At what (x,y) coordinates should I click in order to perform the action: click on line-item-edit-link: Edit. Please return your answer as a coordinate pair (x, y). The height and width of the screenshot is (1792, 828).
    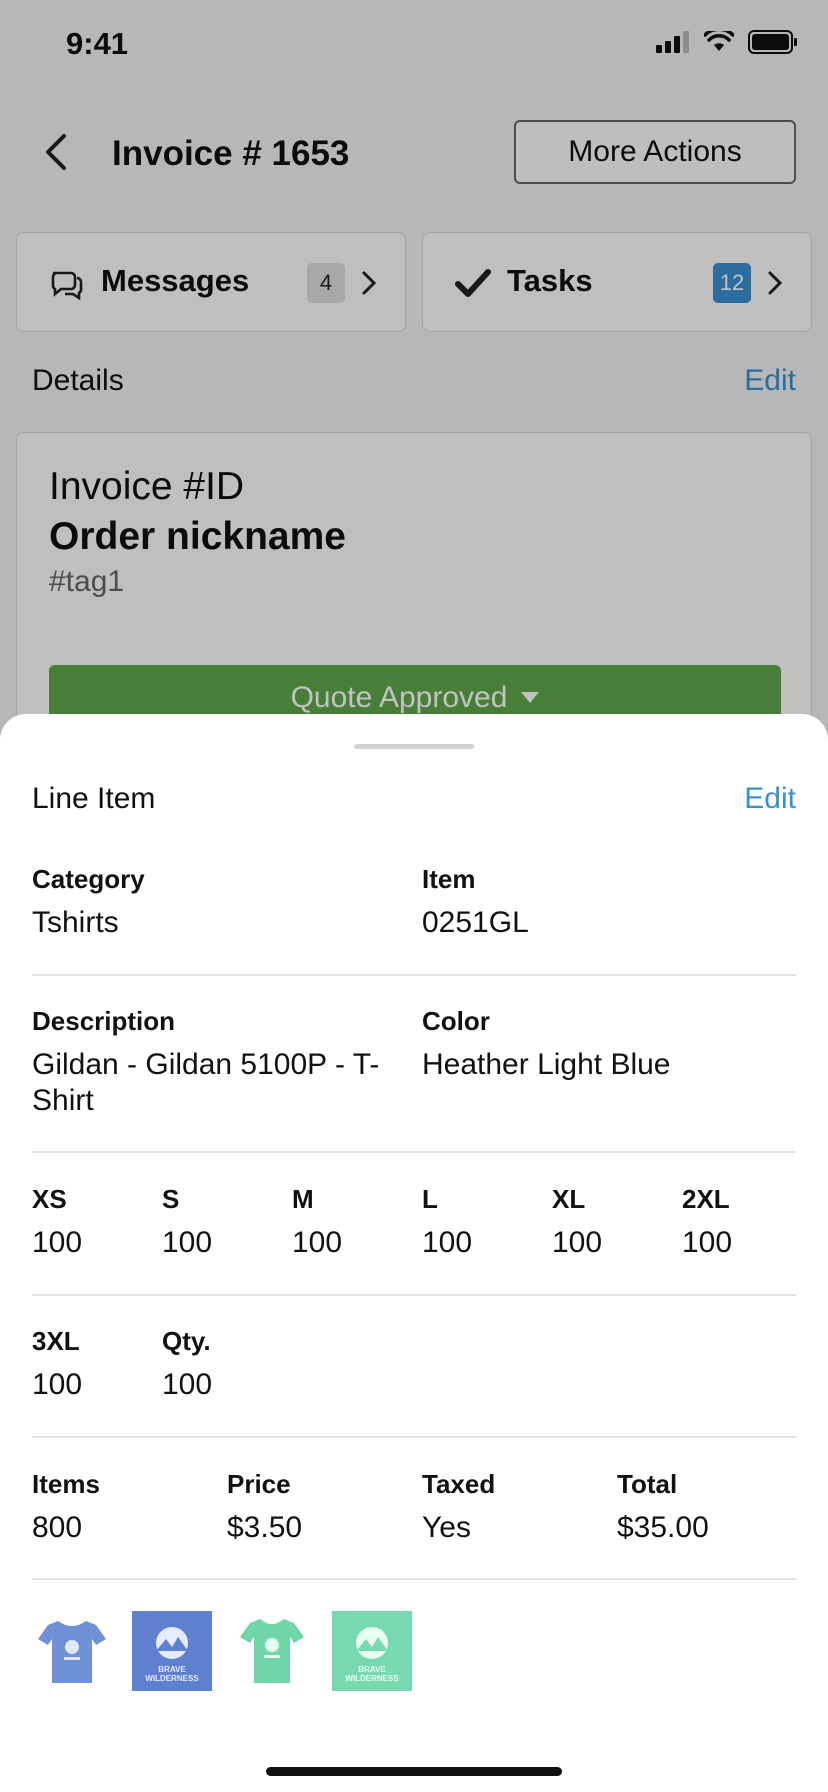
    Looking at the image, I should click on (770, 799).